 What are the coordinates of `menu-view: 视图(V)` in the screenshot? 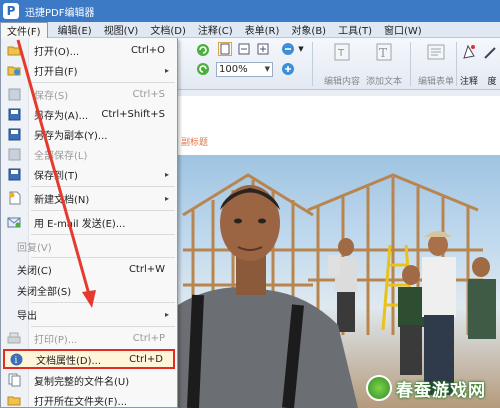 It's located at (121, 30).